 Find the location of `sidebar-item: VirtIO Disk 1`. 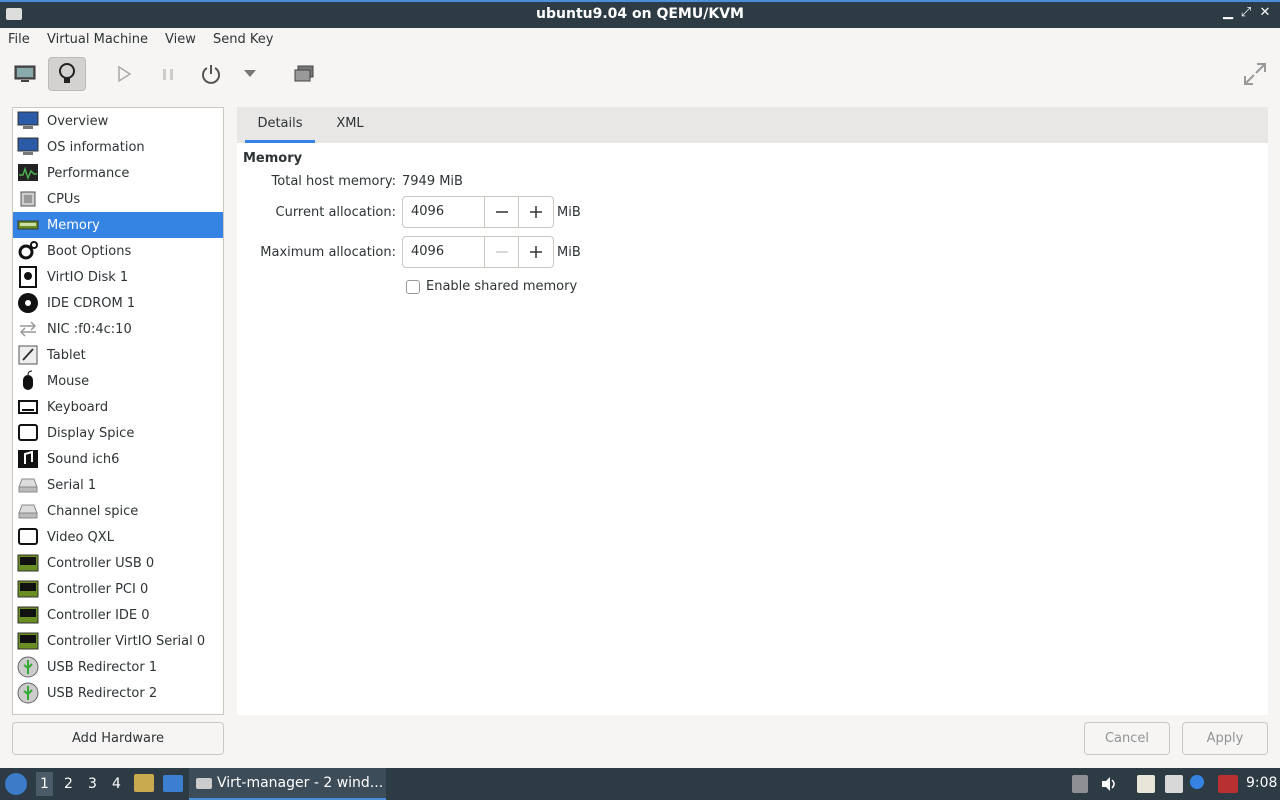

sidebar-item: VirtIO Disk 1 is located at coordinates (118, 277).